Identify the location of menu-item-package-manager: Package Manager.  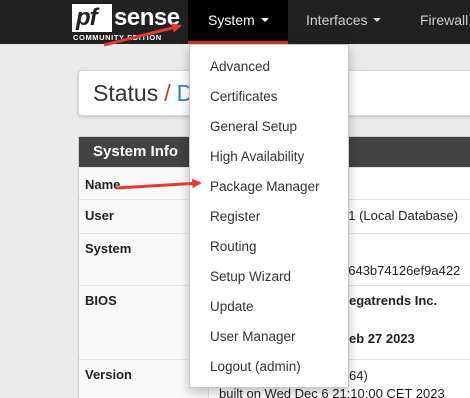
(269, 187).